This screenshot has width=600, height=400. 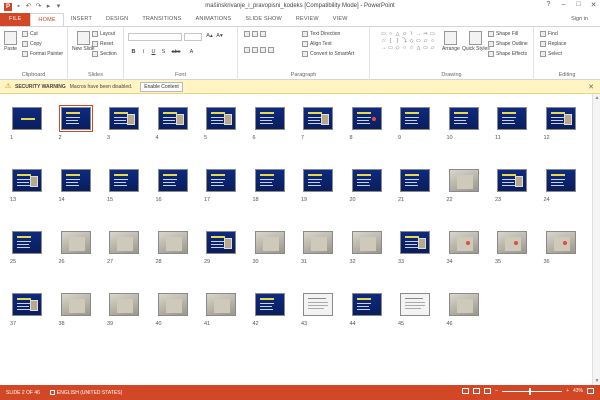 I want to click on slide-thumbnail: 25, so click(x=26, y=248).